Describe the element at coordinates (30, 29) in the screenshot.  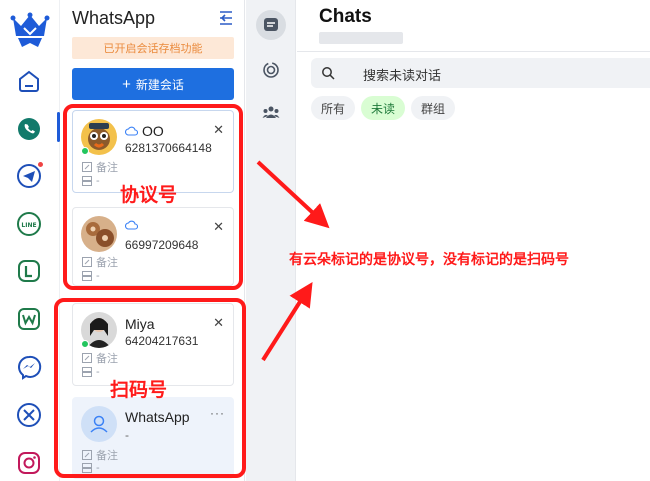
I see `crown-logo` at that location.